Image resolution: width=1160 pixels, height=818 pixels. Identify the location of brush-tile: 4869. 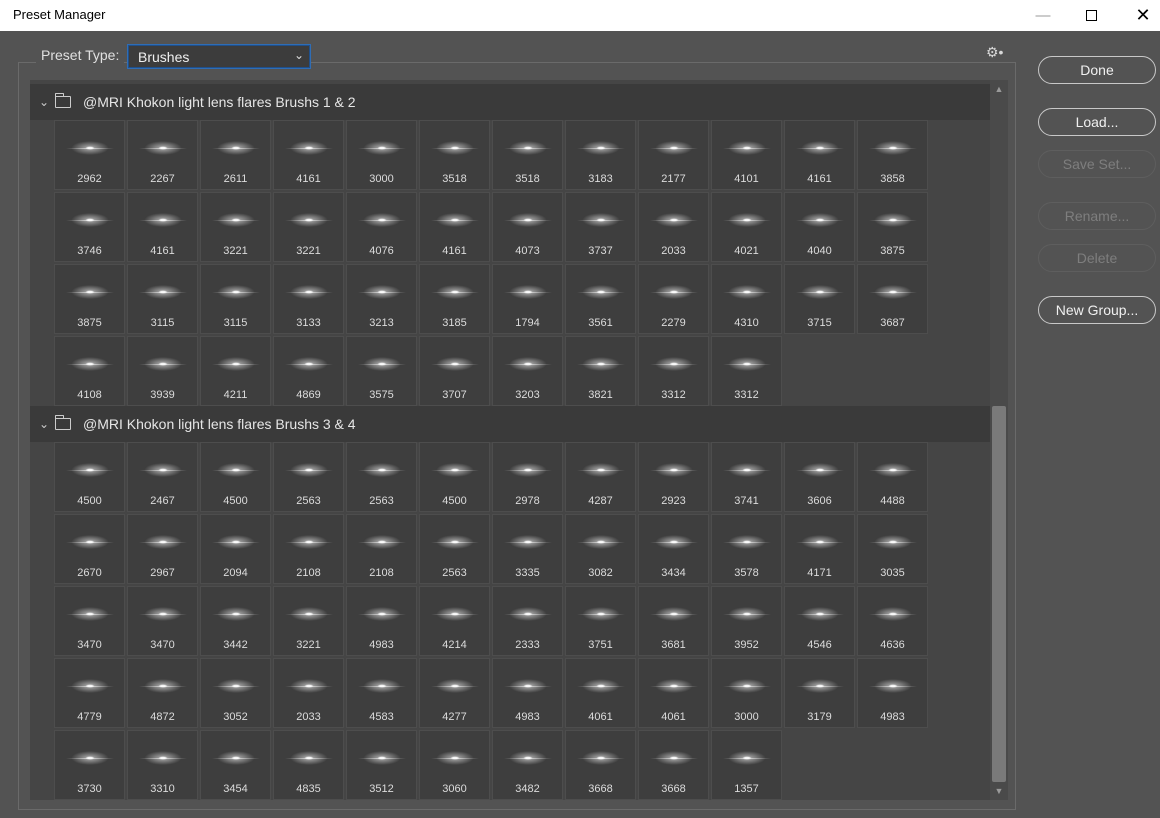
(308, 371).